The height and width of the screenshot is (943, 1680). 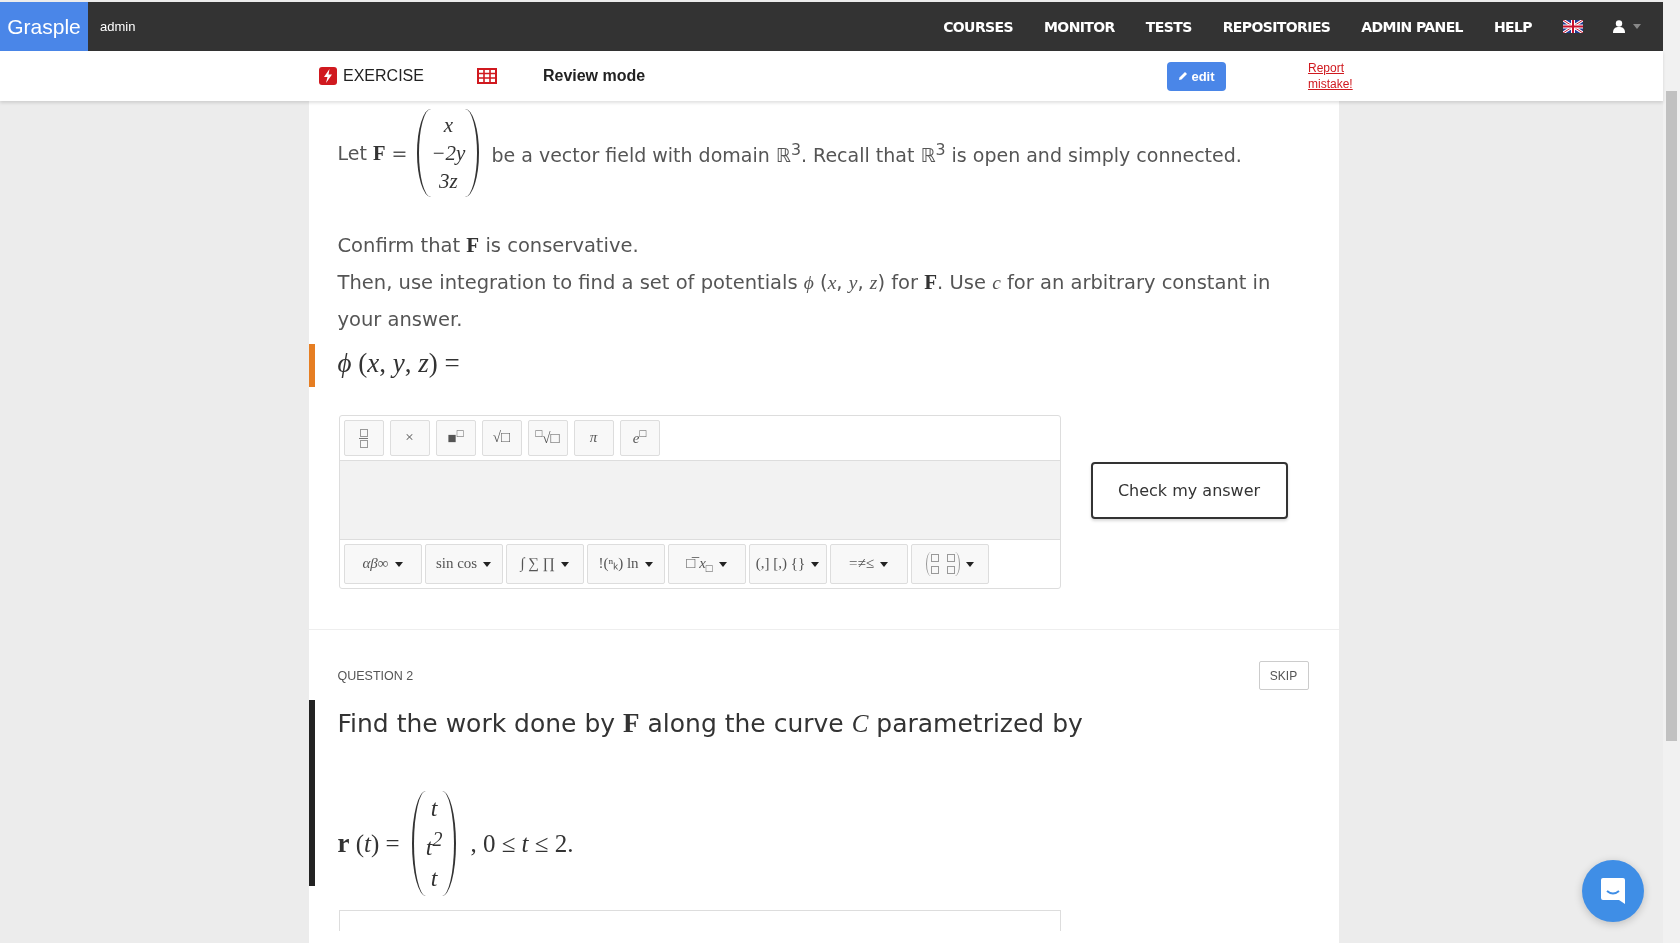 What do you see at coordinates (1079, 26) in the screenshot?
I see `nav-link: MONITOR` at bounding box center [1079, 26].